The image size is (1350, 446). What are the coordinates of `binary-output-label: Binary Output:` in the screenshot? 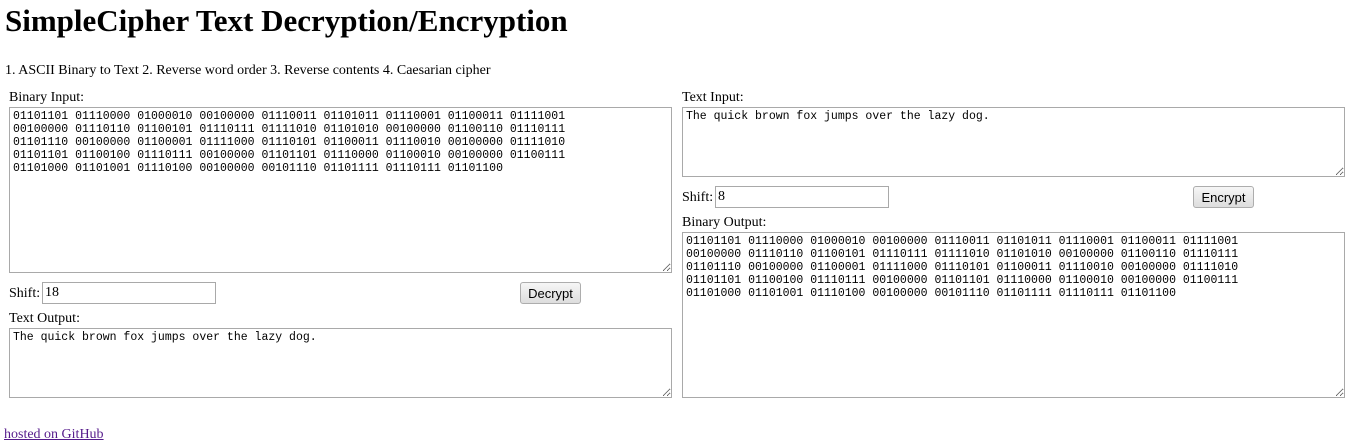 It's located at (724, 222).